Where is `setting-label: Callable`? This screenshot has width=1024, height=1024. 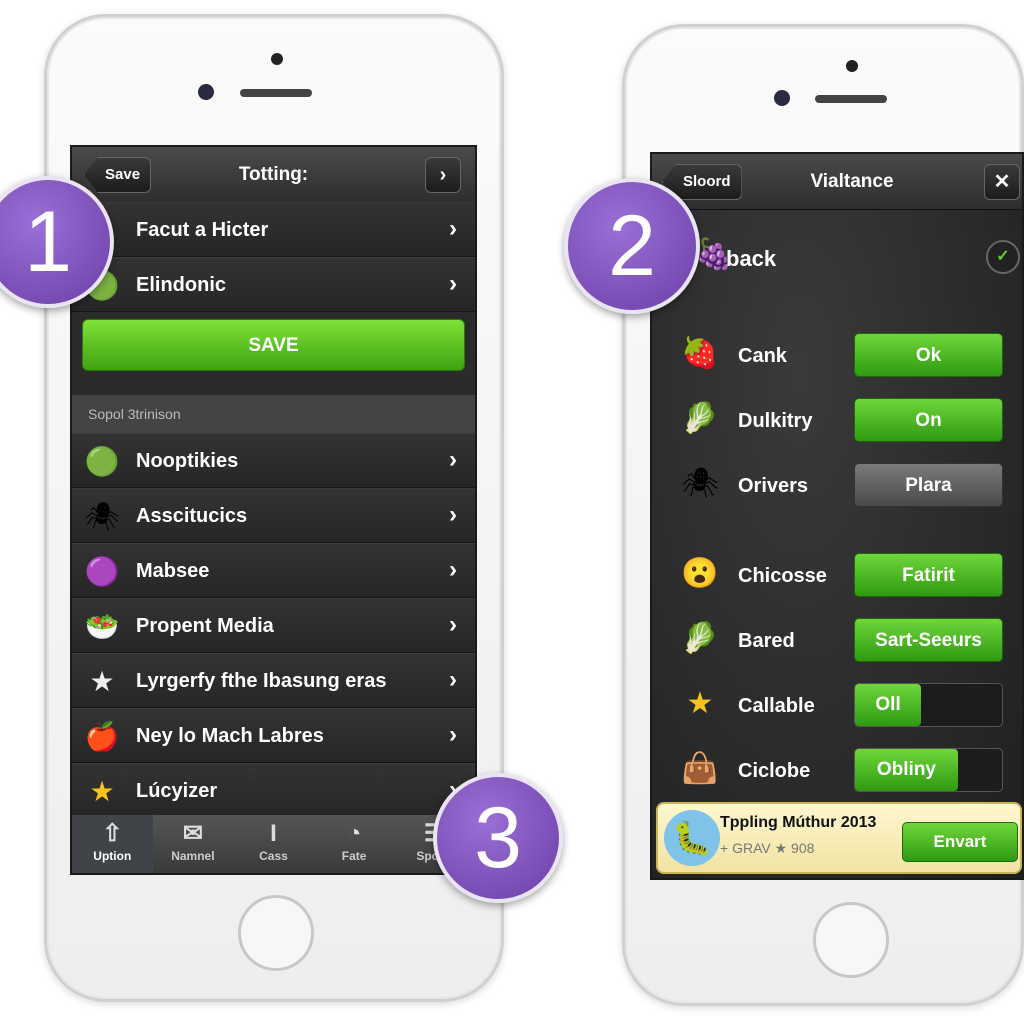
setting-label: Callable is located at coordinates (776, 706).